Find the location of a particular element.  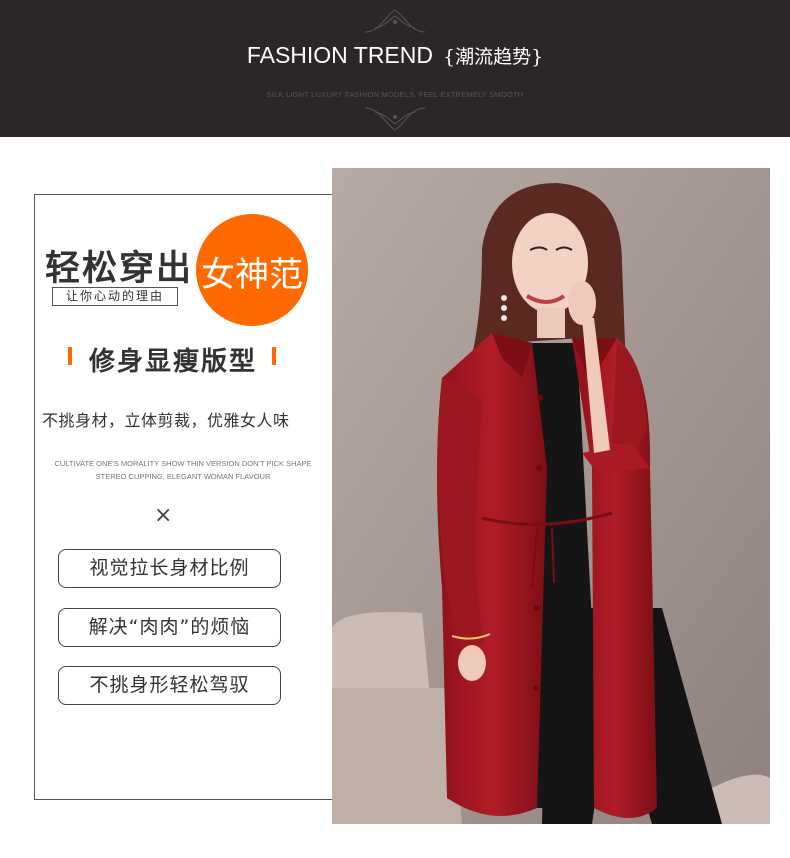

tagline: 让你心动的理由 is located at coordinates (115, 296).